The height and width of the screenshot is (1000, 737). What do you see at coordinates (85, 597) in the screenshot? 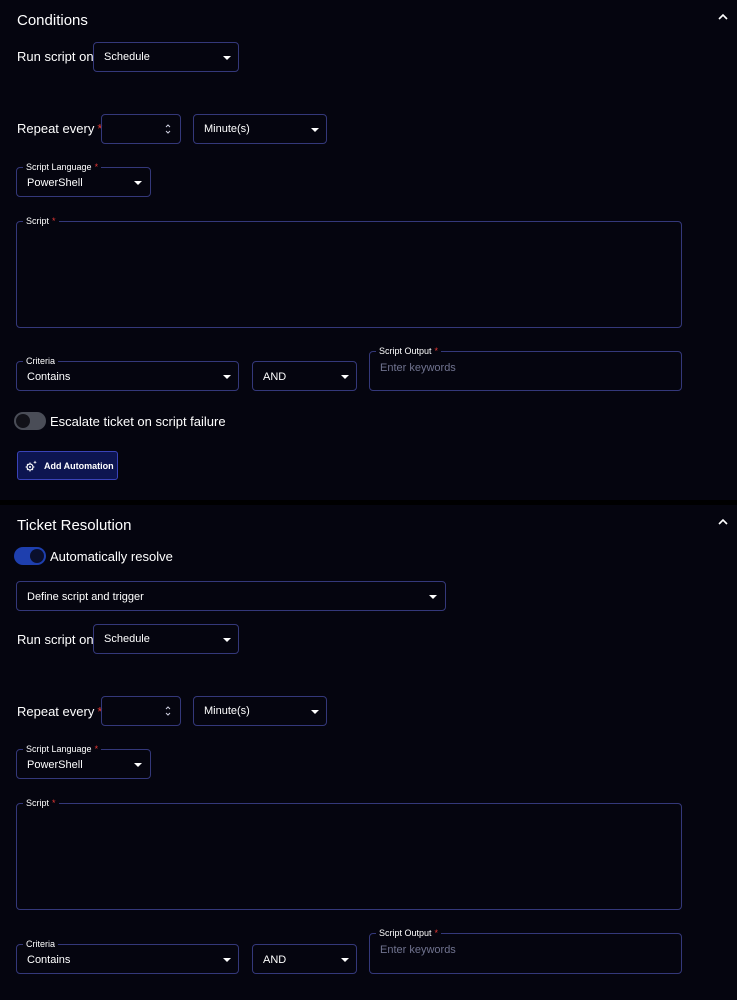
I see `resolution-mode-value: Define script and trigger` at bounding box center [85, 597].